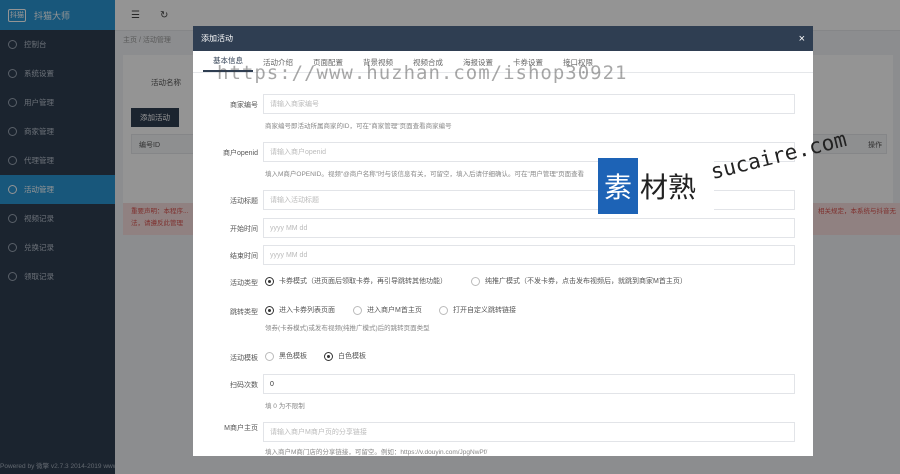 The height and width of the screenshot is (474, 900). Describe the element at coordinates (358, 126) in the screenshot. I see `help-shop-no: 商家编号即活动所属商家的ID，可在"商家管理"页面查看商家编号` at that location.